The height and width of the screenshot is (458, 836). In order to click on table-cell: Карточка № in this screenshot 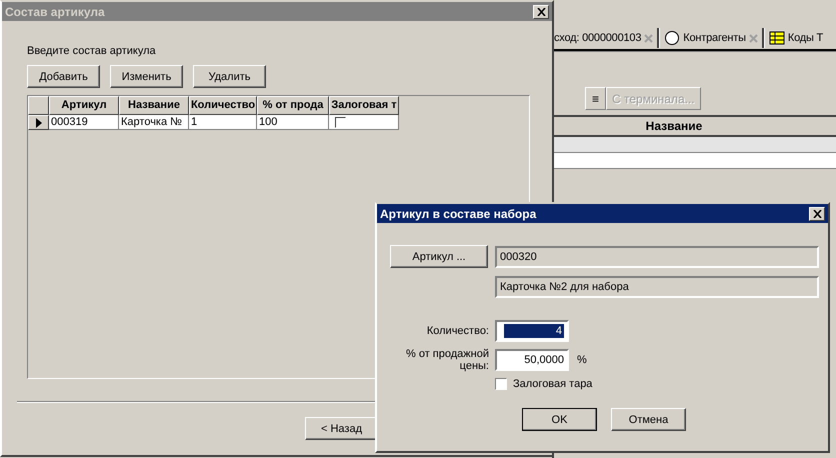, I will do `click(154, 122)`.